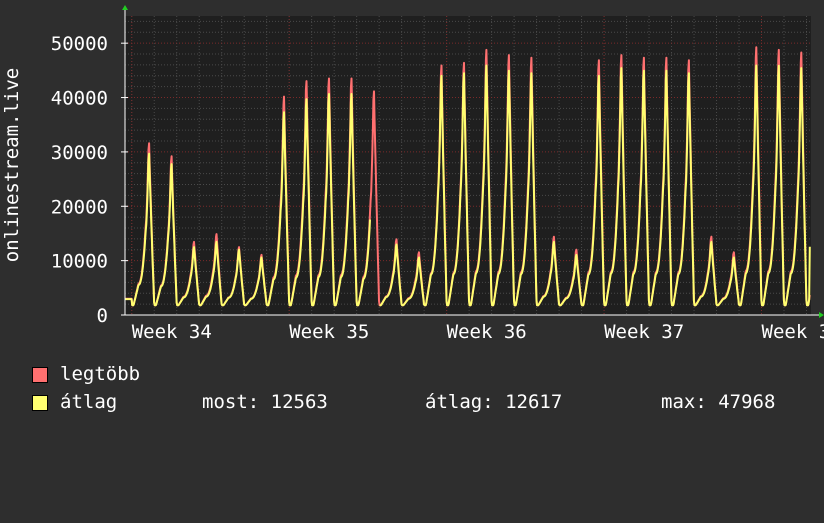 The image size is (824, 523). Describe the element at coordinates (487, 332) in the screenshot. I see `x-tick-label: Week 36` at that location.